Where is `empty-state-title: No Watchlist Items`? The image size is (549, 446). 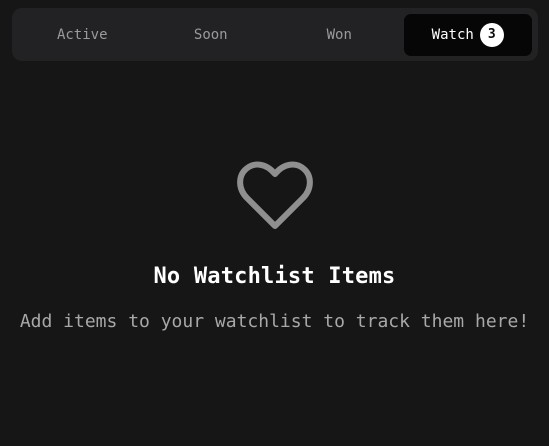 empty-state-title: No Watchlist Items is located at coordinates (274, 276).